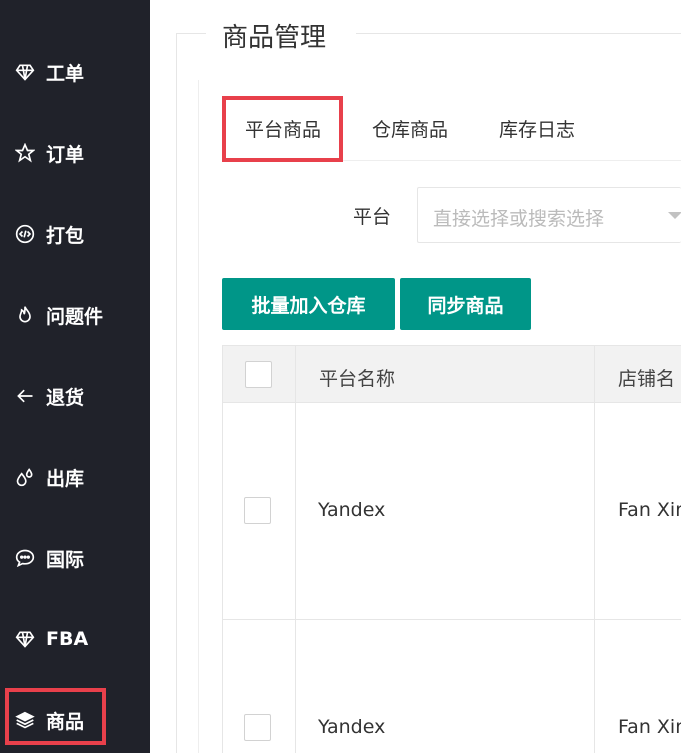 The height and width of the screenshot is (753, 681). I want to click on tab-label: 平台商品, so click(283, 129).